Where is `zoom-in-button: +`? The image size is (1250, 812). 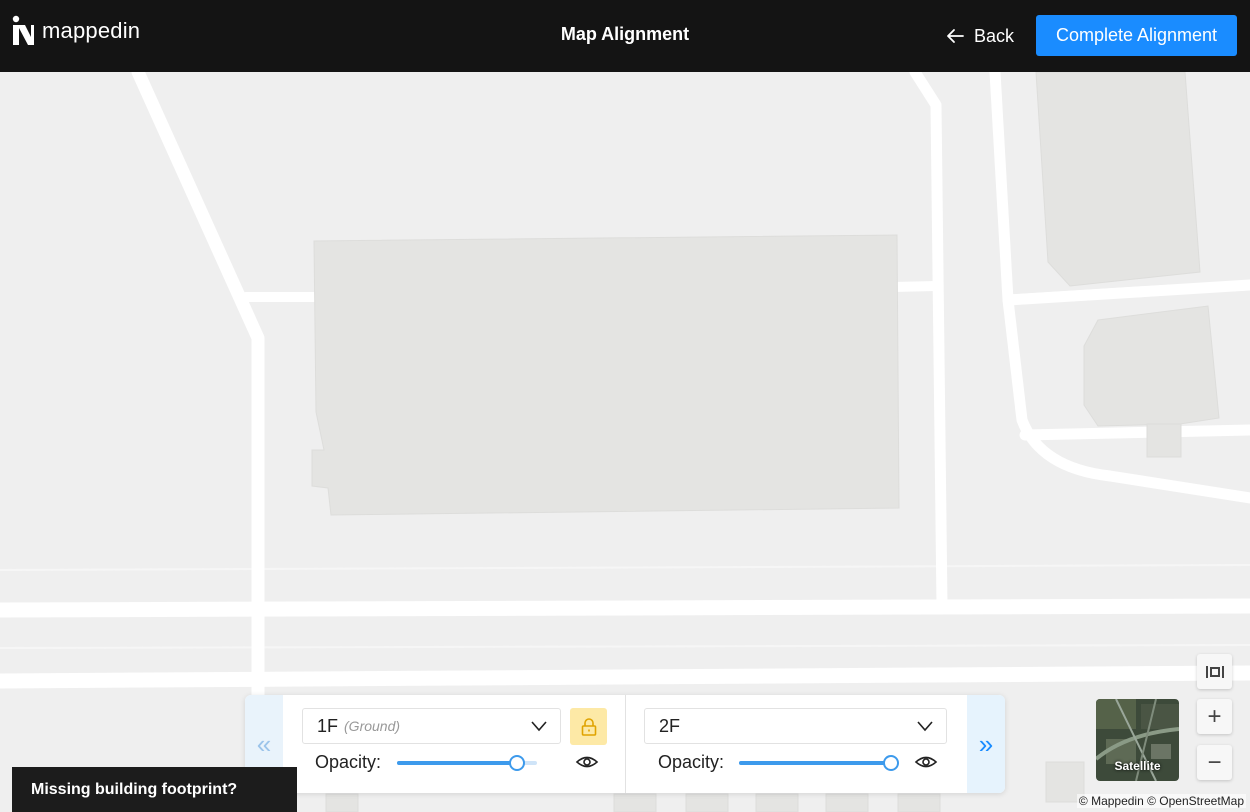
zoom-in-button: + is located at coordinates (1214, 716).